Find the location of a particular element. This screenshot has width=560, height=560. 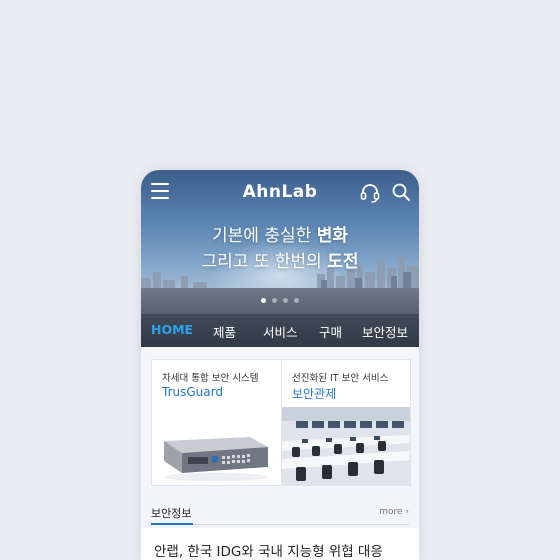

main-nav: HOME 제품 서비스 구매 보안정보 is located at coordinates (280, 330).